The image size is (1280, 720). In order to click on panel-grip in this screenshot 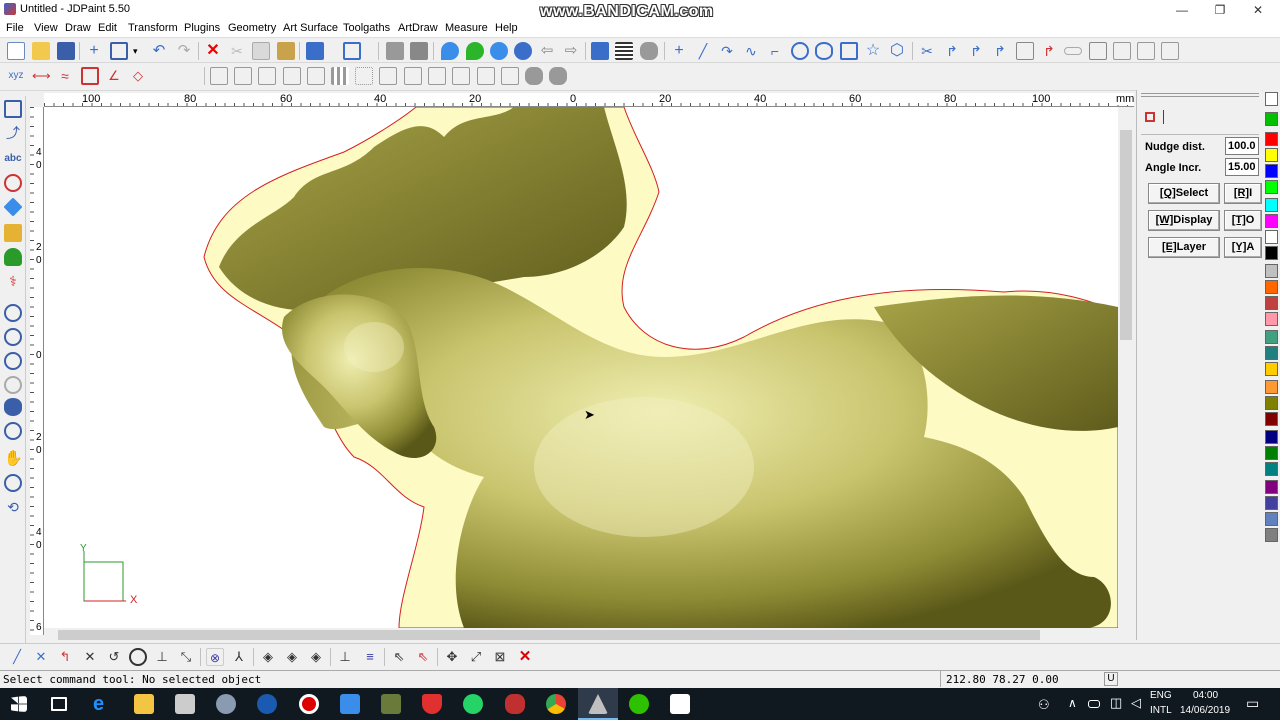, I will do `click(1200, 95)`.